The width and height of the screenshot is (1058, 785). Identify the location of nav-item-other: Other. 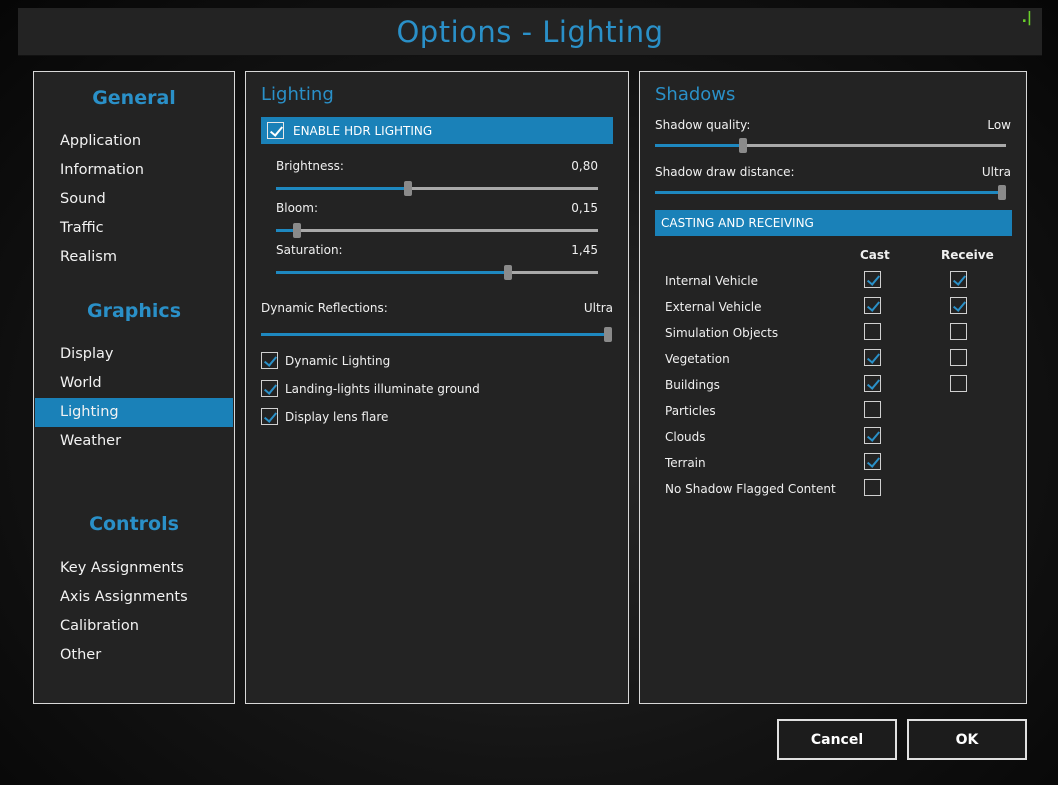
(134, 655).